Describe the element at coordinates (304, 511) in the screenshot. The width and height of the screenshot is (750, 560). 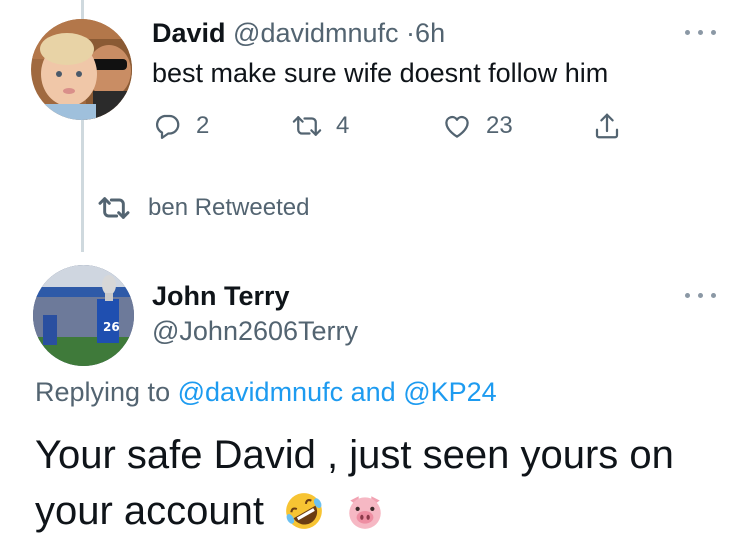
I see `rolling-laughing-emoji-icon` at that location.